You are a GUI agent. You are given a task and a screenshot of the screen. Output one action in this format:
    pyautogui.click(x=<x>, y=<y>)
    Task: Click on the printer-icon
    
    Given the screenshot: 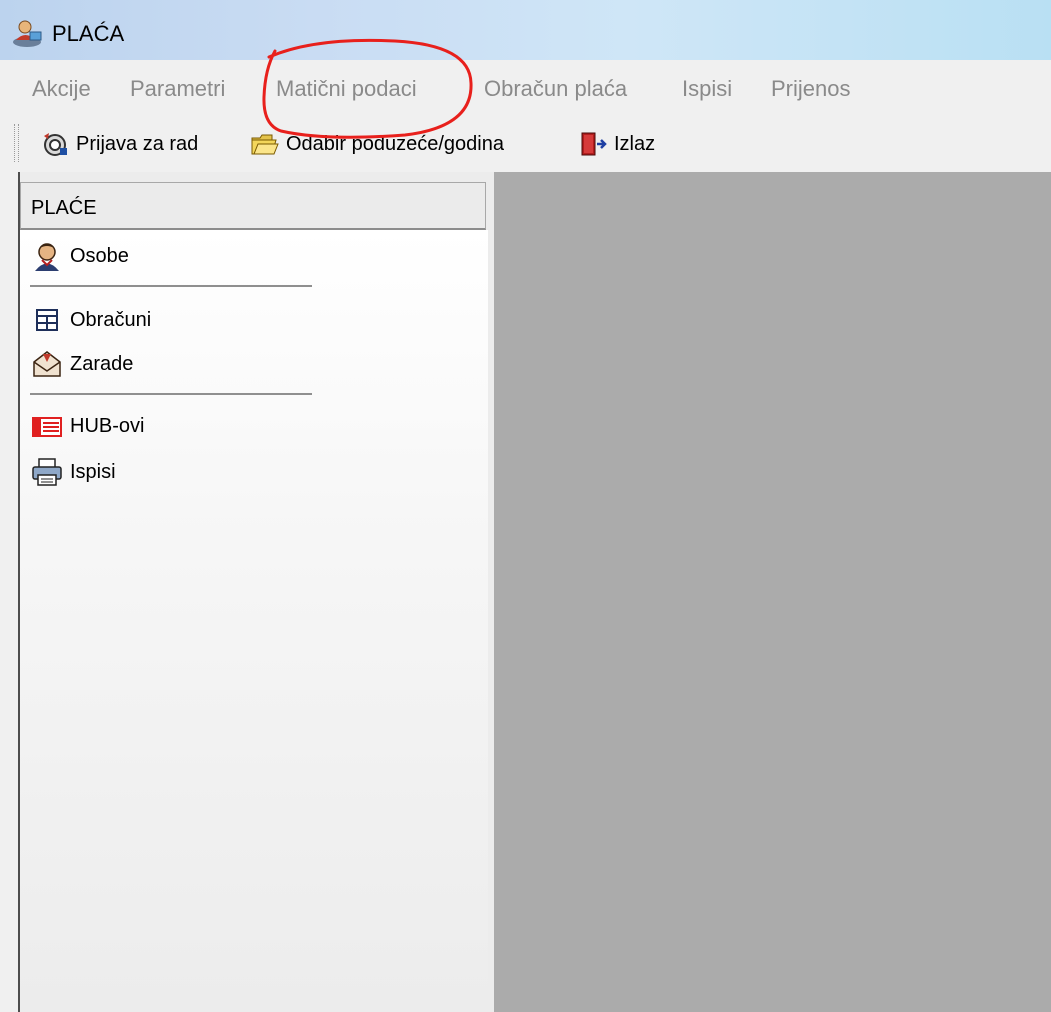 What is the action you would take?
    pyautogui.click(x=47, y=472)
    